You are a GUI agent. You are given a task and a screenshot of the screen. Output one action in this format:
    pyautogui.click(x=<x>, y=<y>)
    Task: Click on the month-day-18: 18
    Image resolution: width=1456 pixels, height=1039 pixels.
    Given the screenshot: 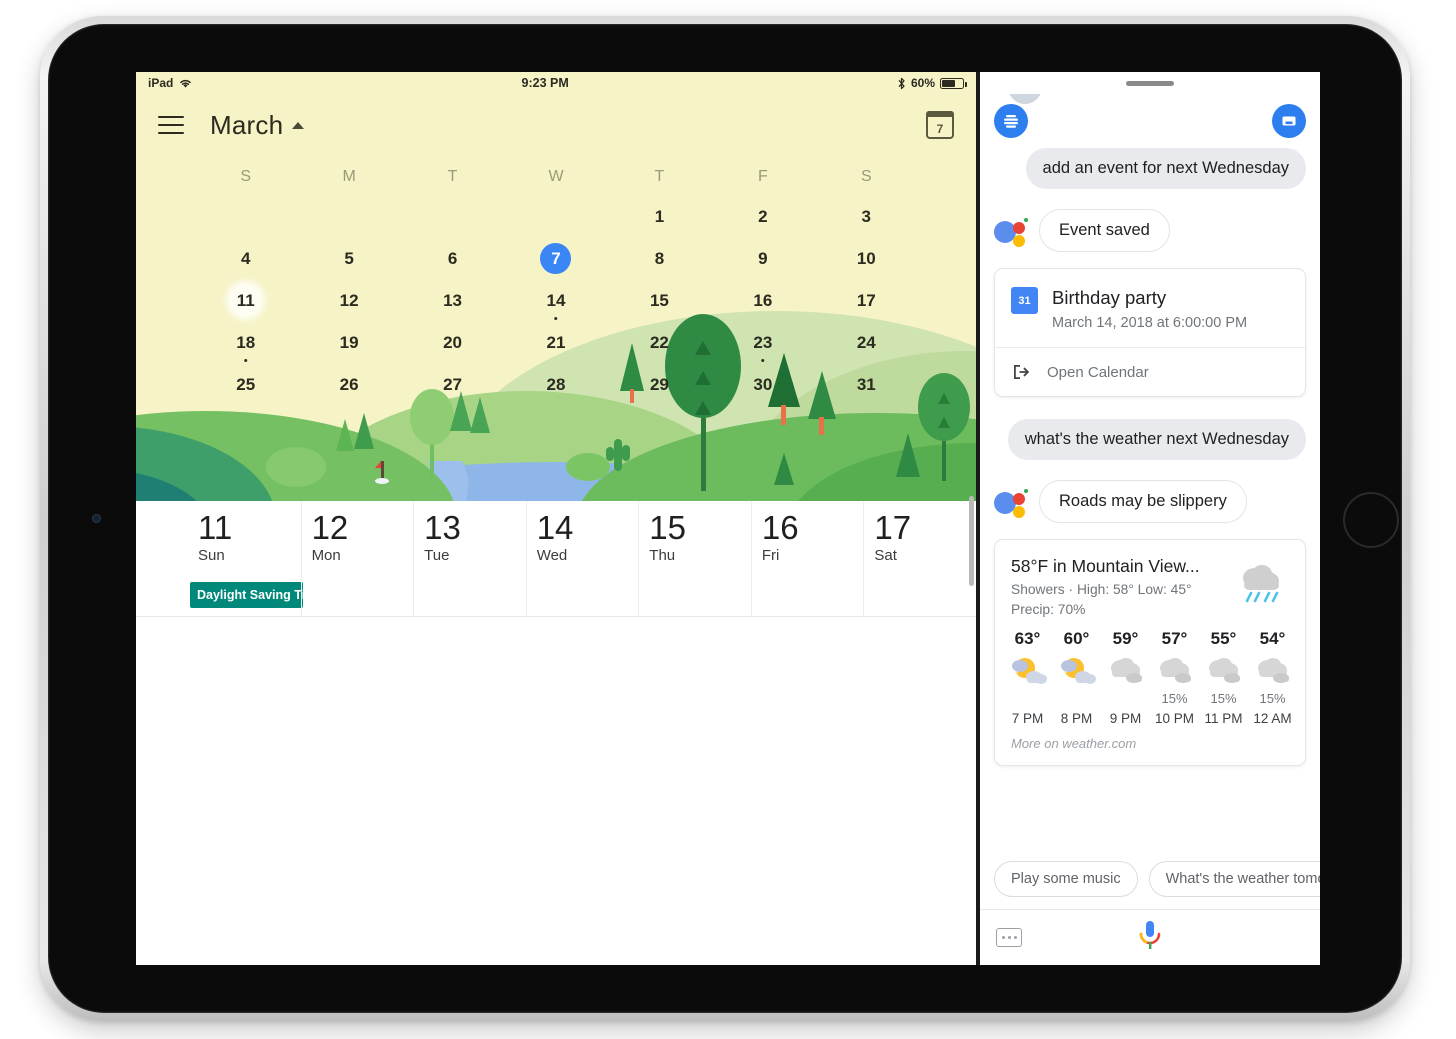 What is the action you would take?
    pyautogui.click(x=245, y=344)
    